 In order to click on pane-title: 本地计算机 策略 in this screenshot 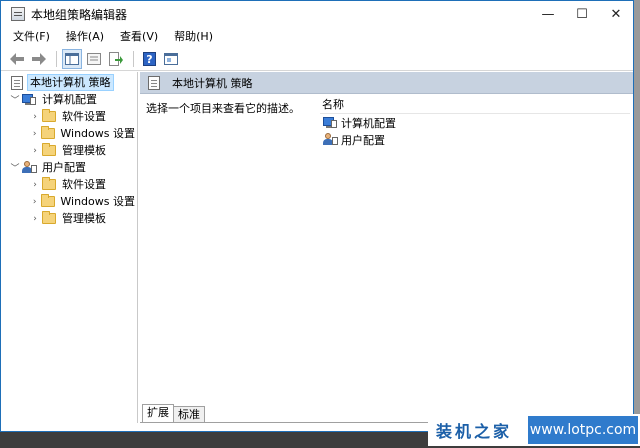, I will do `click(212, 83)`.